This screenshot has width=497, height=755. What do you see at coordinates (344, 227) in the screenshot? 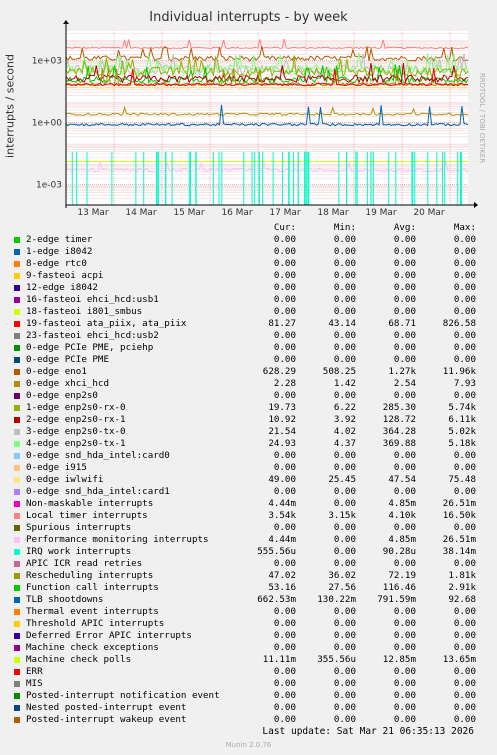
I see `header-min: Min:` at bounding box center [344, 227].